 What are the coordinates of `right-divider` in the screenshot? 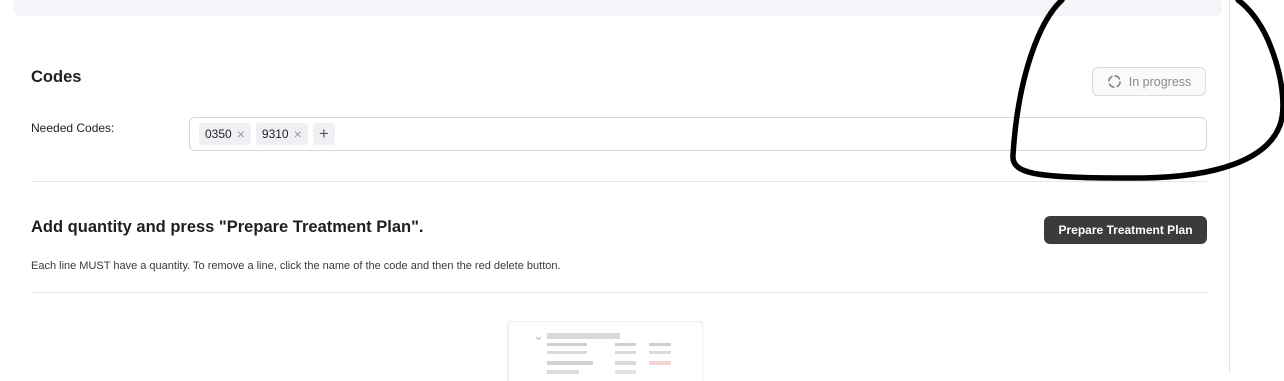 It's located at (1229, 186).